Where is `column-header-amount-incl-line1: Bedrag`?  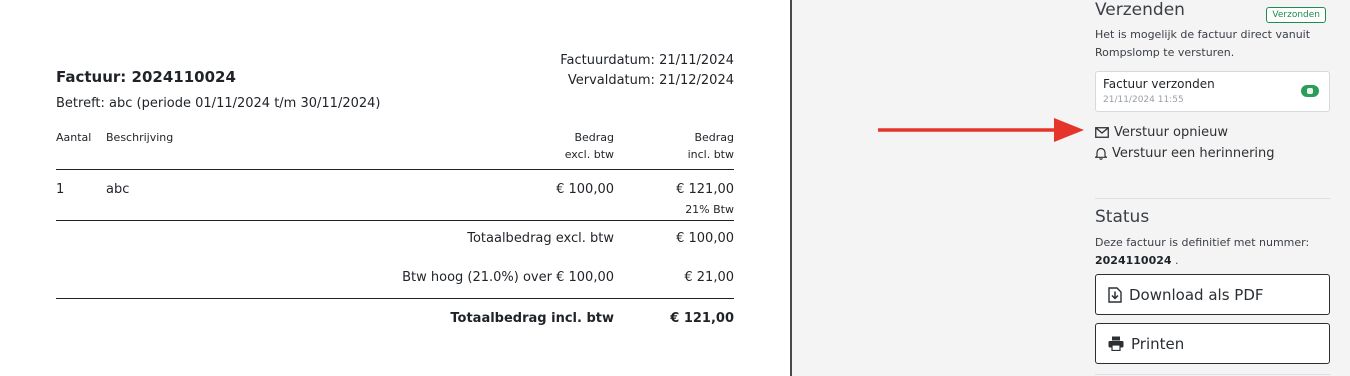
column-header-amount-incl-line1: Bedrag is located at coordinates (714, 137).